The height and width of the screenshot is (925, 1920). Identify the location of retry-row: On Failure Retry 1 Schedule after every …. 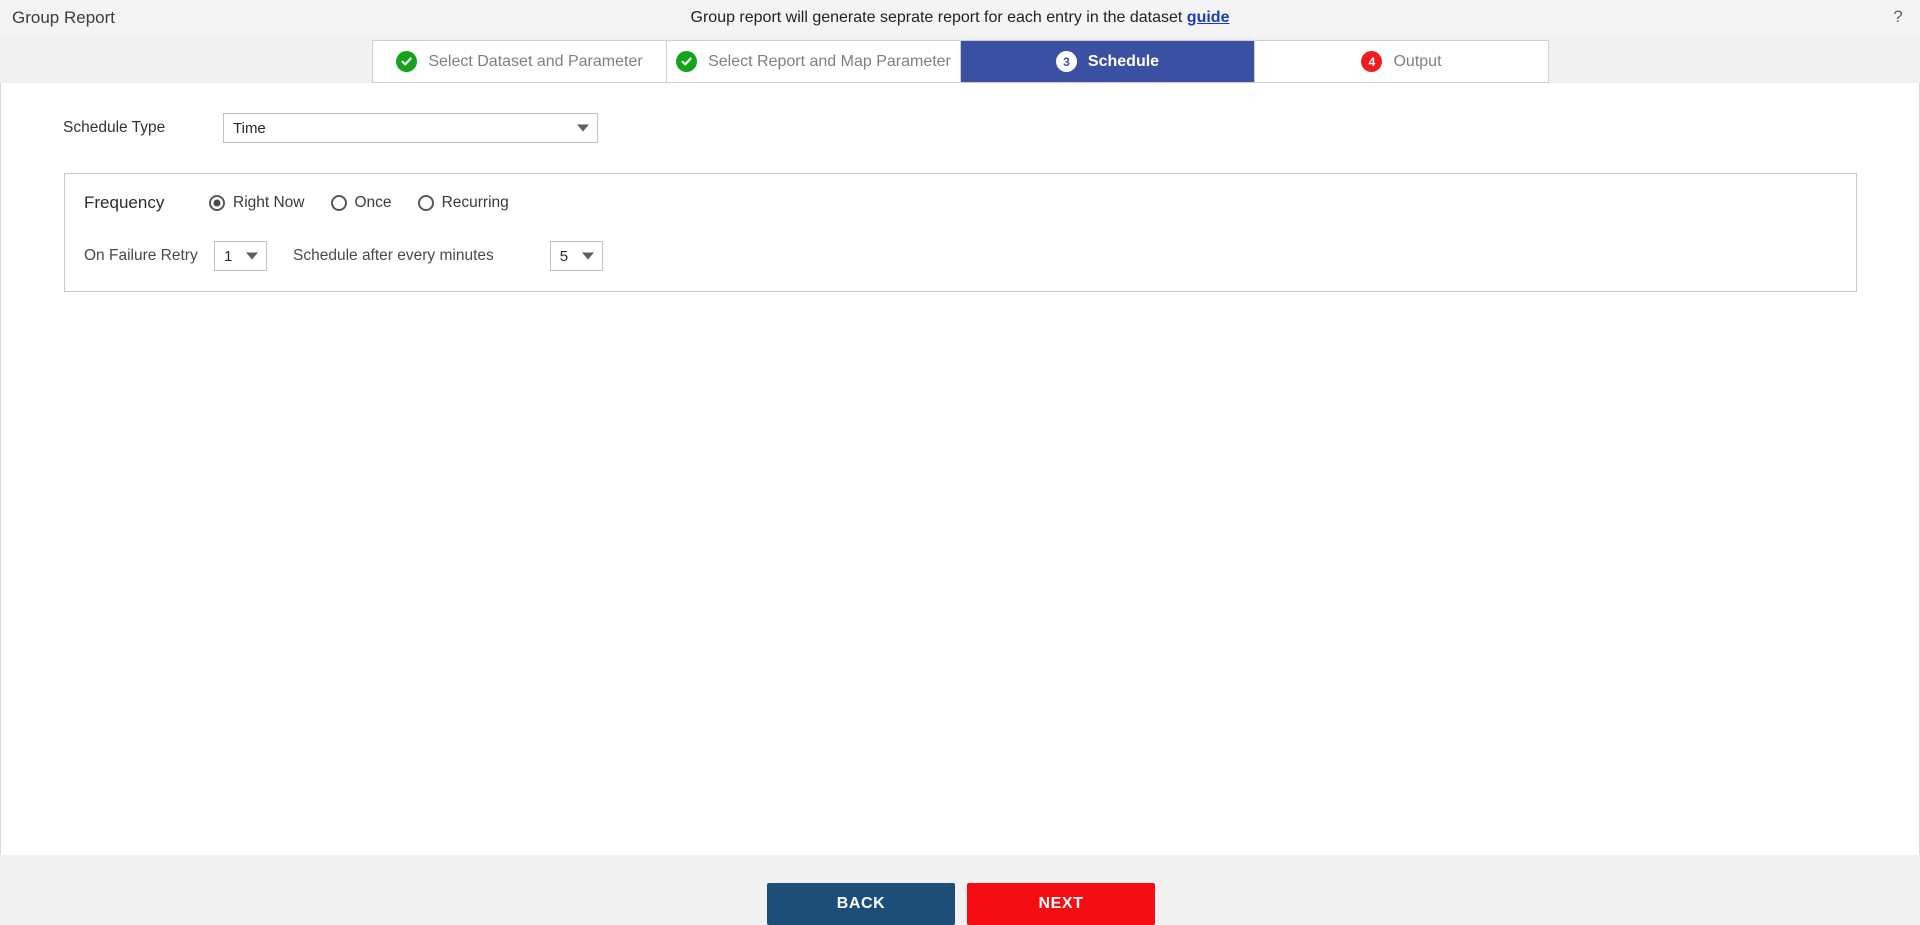
(343, 256).